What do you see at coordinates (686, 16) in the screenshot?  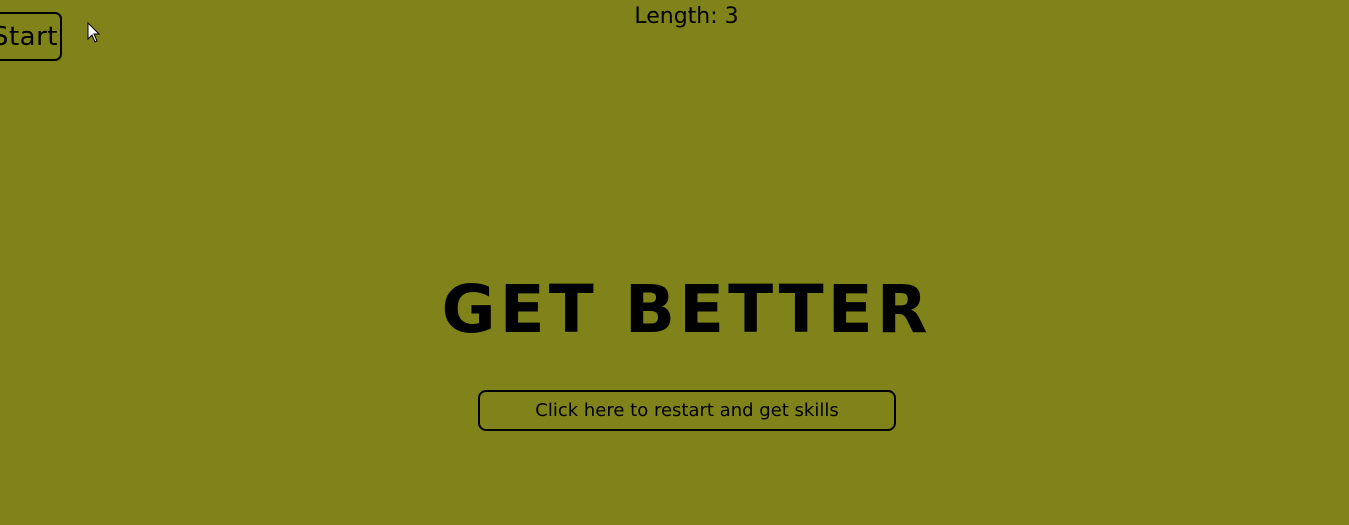 I see `length-counter: Length: 3` at bounding box center [686, 16].